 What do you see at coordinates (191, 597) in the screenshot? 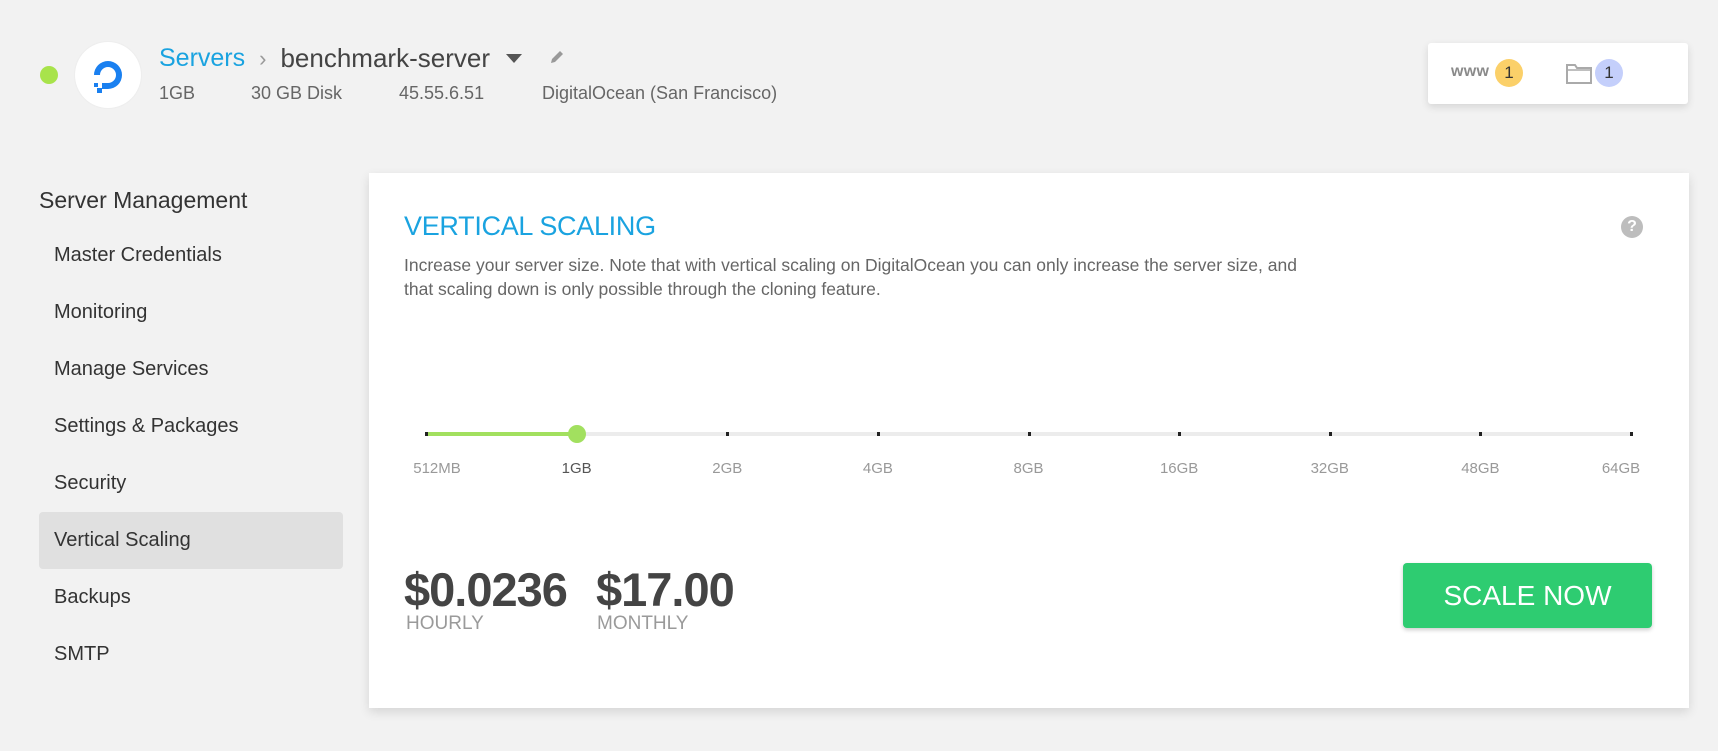
I see `sidebar-item-backups: Backups` at bounding box center [191, 597].